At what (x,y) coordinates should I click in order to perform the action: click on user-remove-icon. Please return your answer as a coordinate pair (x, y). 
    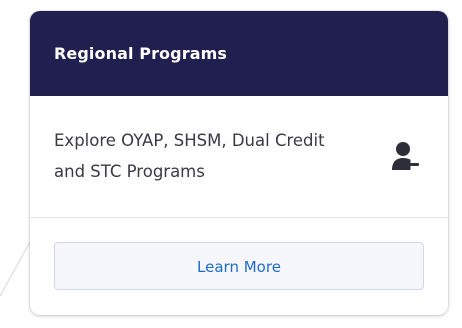
    Looking at the image, I should click on (405, 156).